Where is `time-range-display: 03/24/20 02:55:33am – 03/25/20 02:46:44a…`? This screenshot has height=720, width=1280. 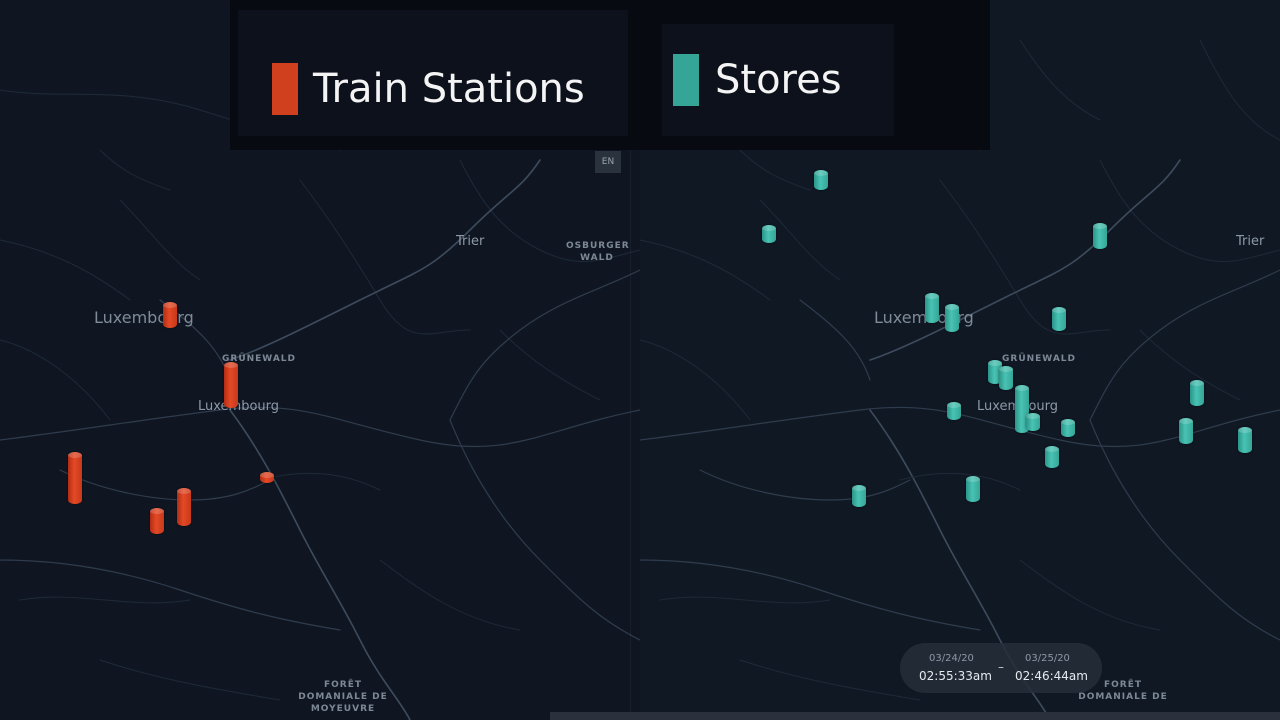
time-range-display: 03/24/20 02:55:33am – 03/25/20 02:46:44a… is located at coordinates (1001, 668).